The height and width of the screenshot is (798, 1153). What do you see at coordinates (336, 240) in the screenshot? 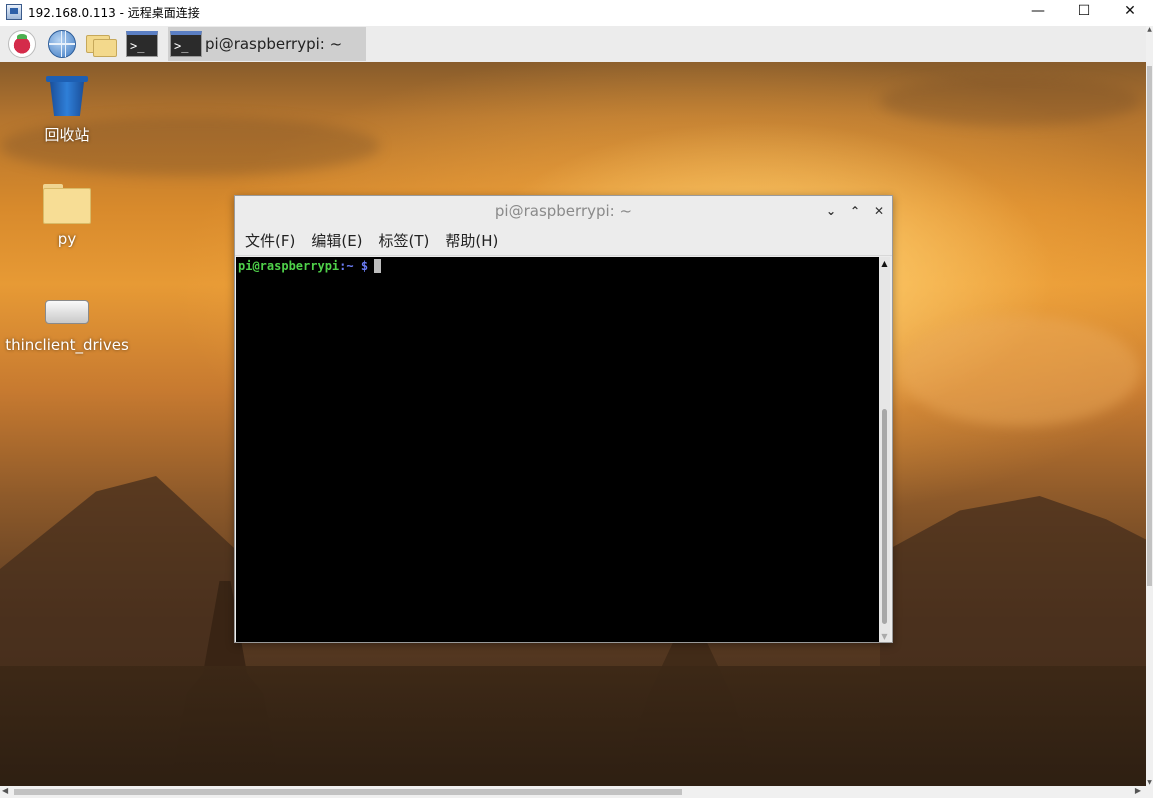
I see `menu-edit: 编辑(E)` at bounding box center [336, 240].